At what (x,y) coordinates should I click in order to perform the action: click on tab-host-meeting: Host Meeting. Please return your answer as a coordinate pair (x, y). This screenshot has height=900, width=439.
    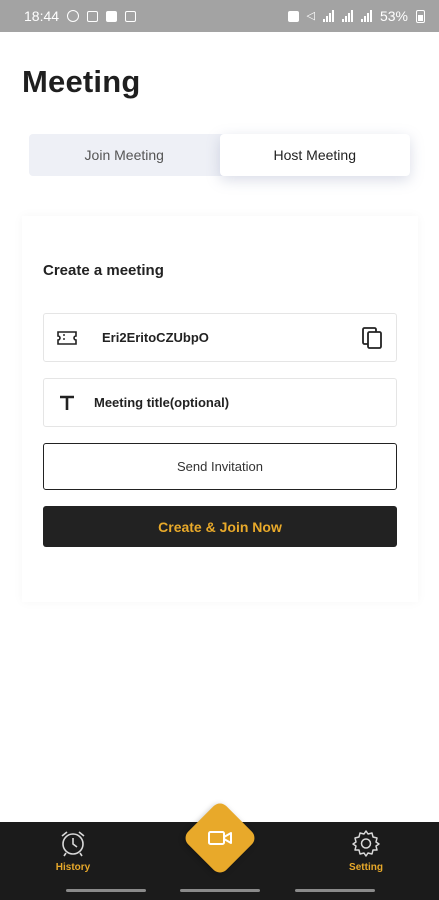
    Looking at the image, I should click on (314, 155).